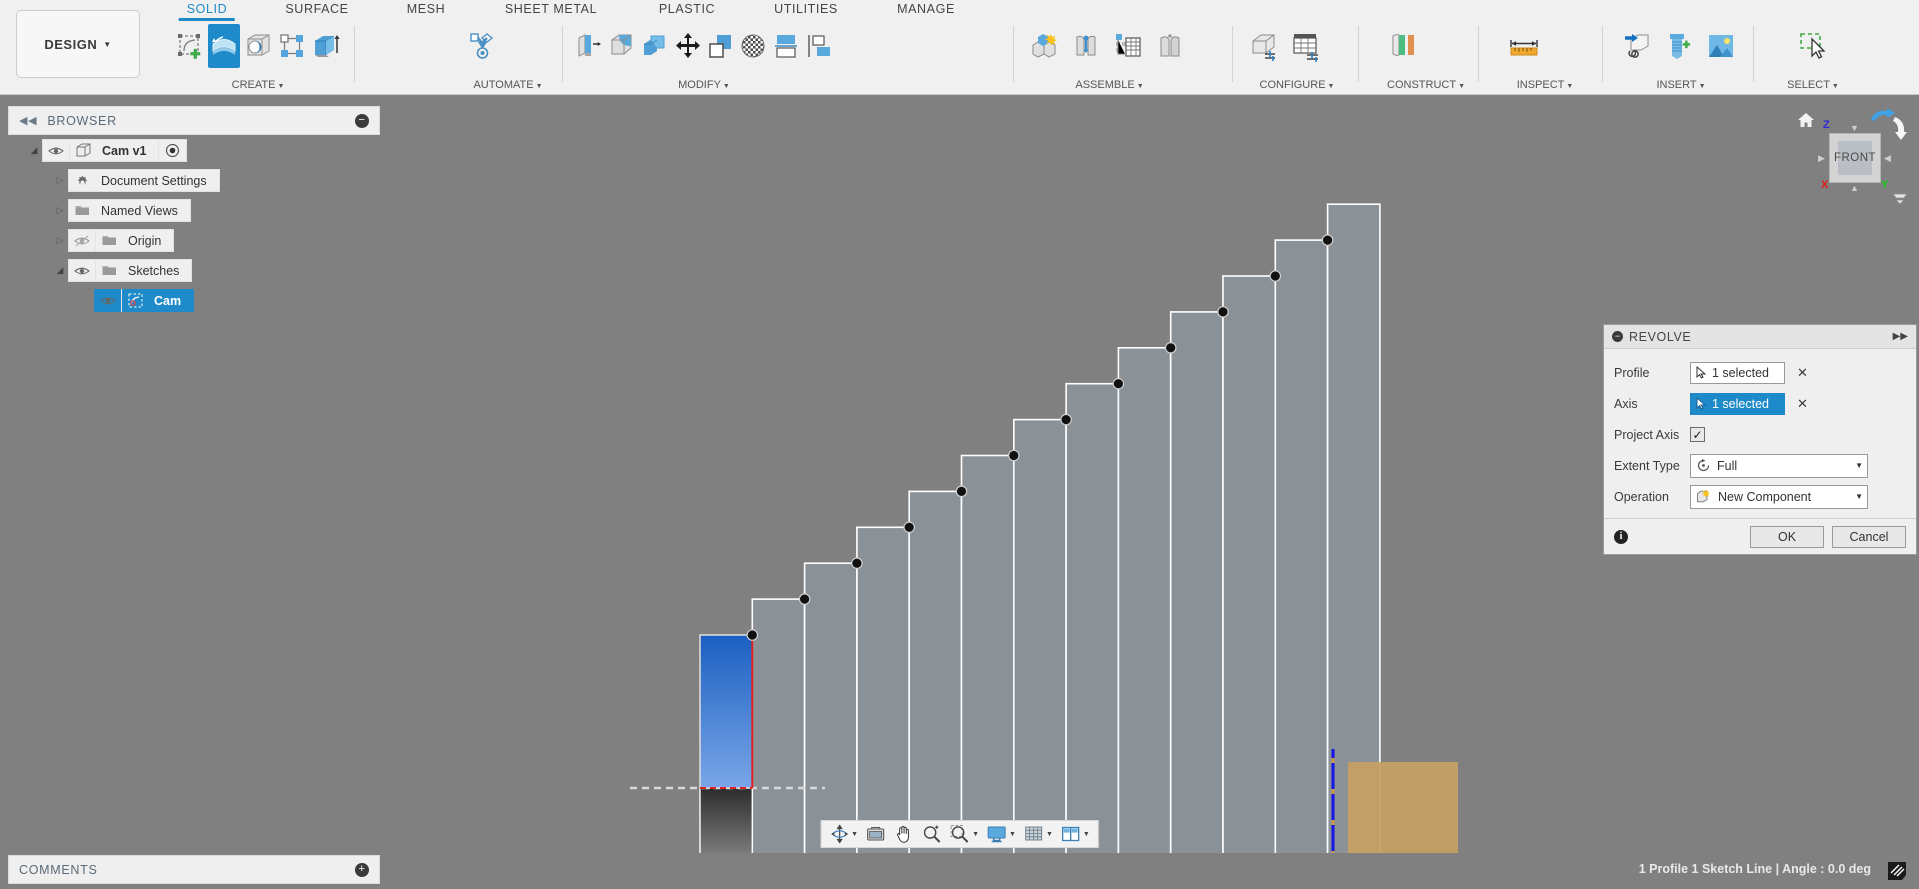 Image resolution: width=1919 pixels, height=889 pixels. What do you see at coordinates (1044, 46) in the screenshot?
I see `new-component-button` at bounding box center [1044, 46].